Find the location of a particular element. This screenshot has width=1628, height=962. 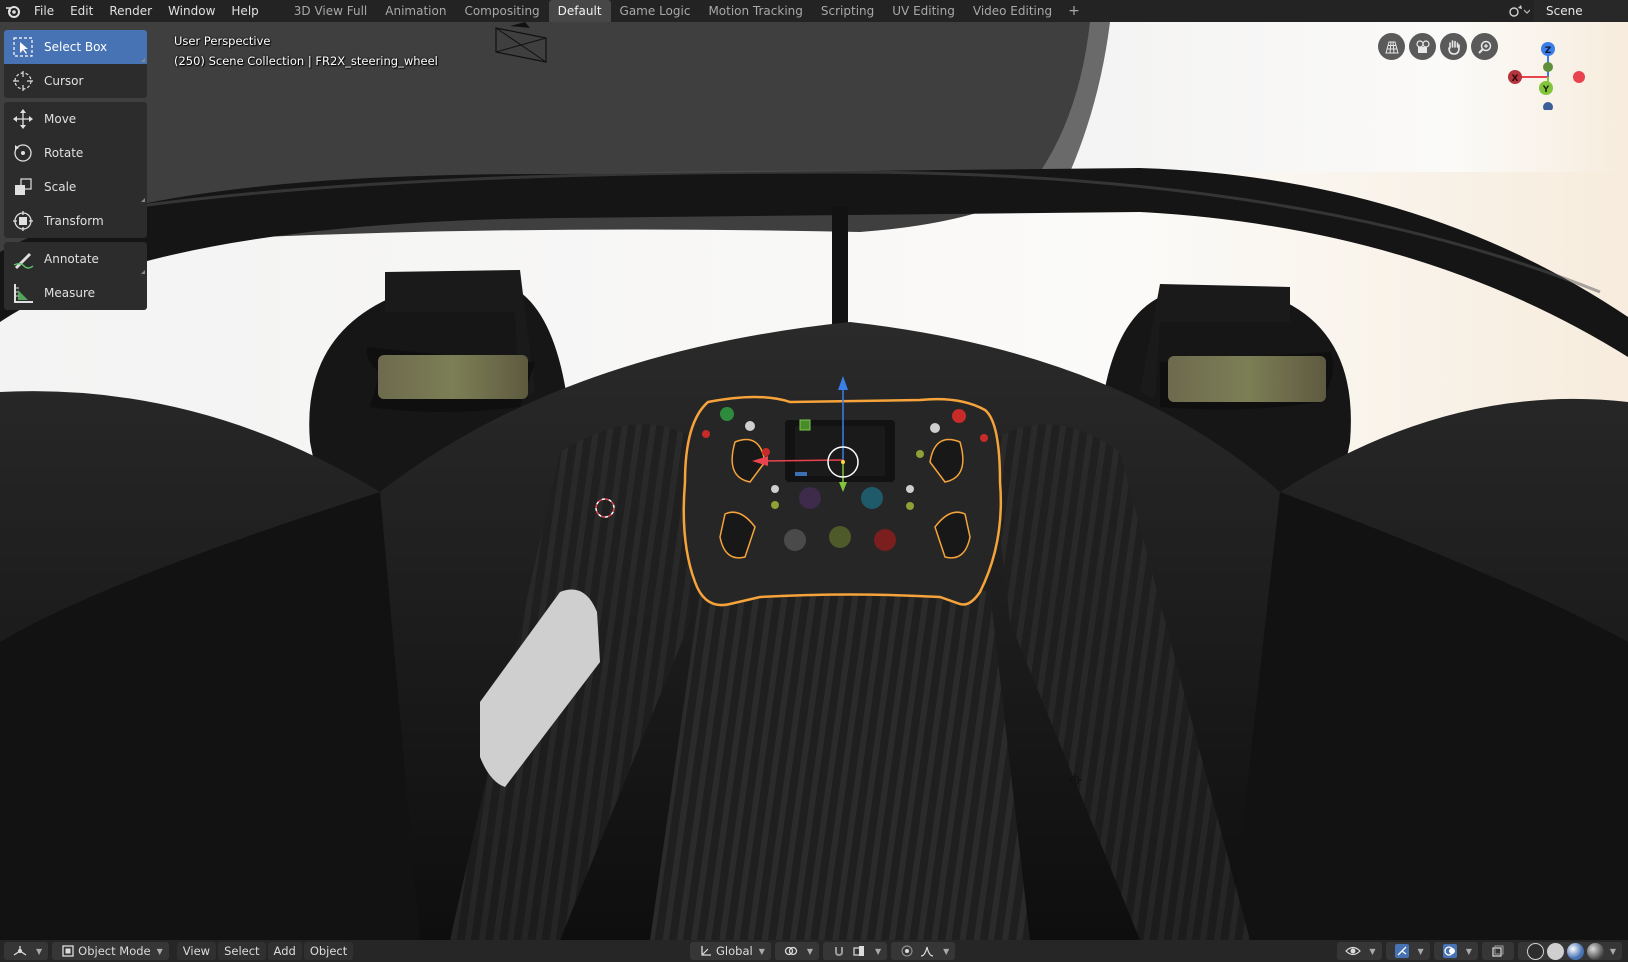

scene-selector: Scene is located at coordinates (1566, 11).